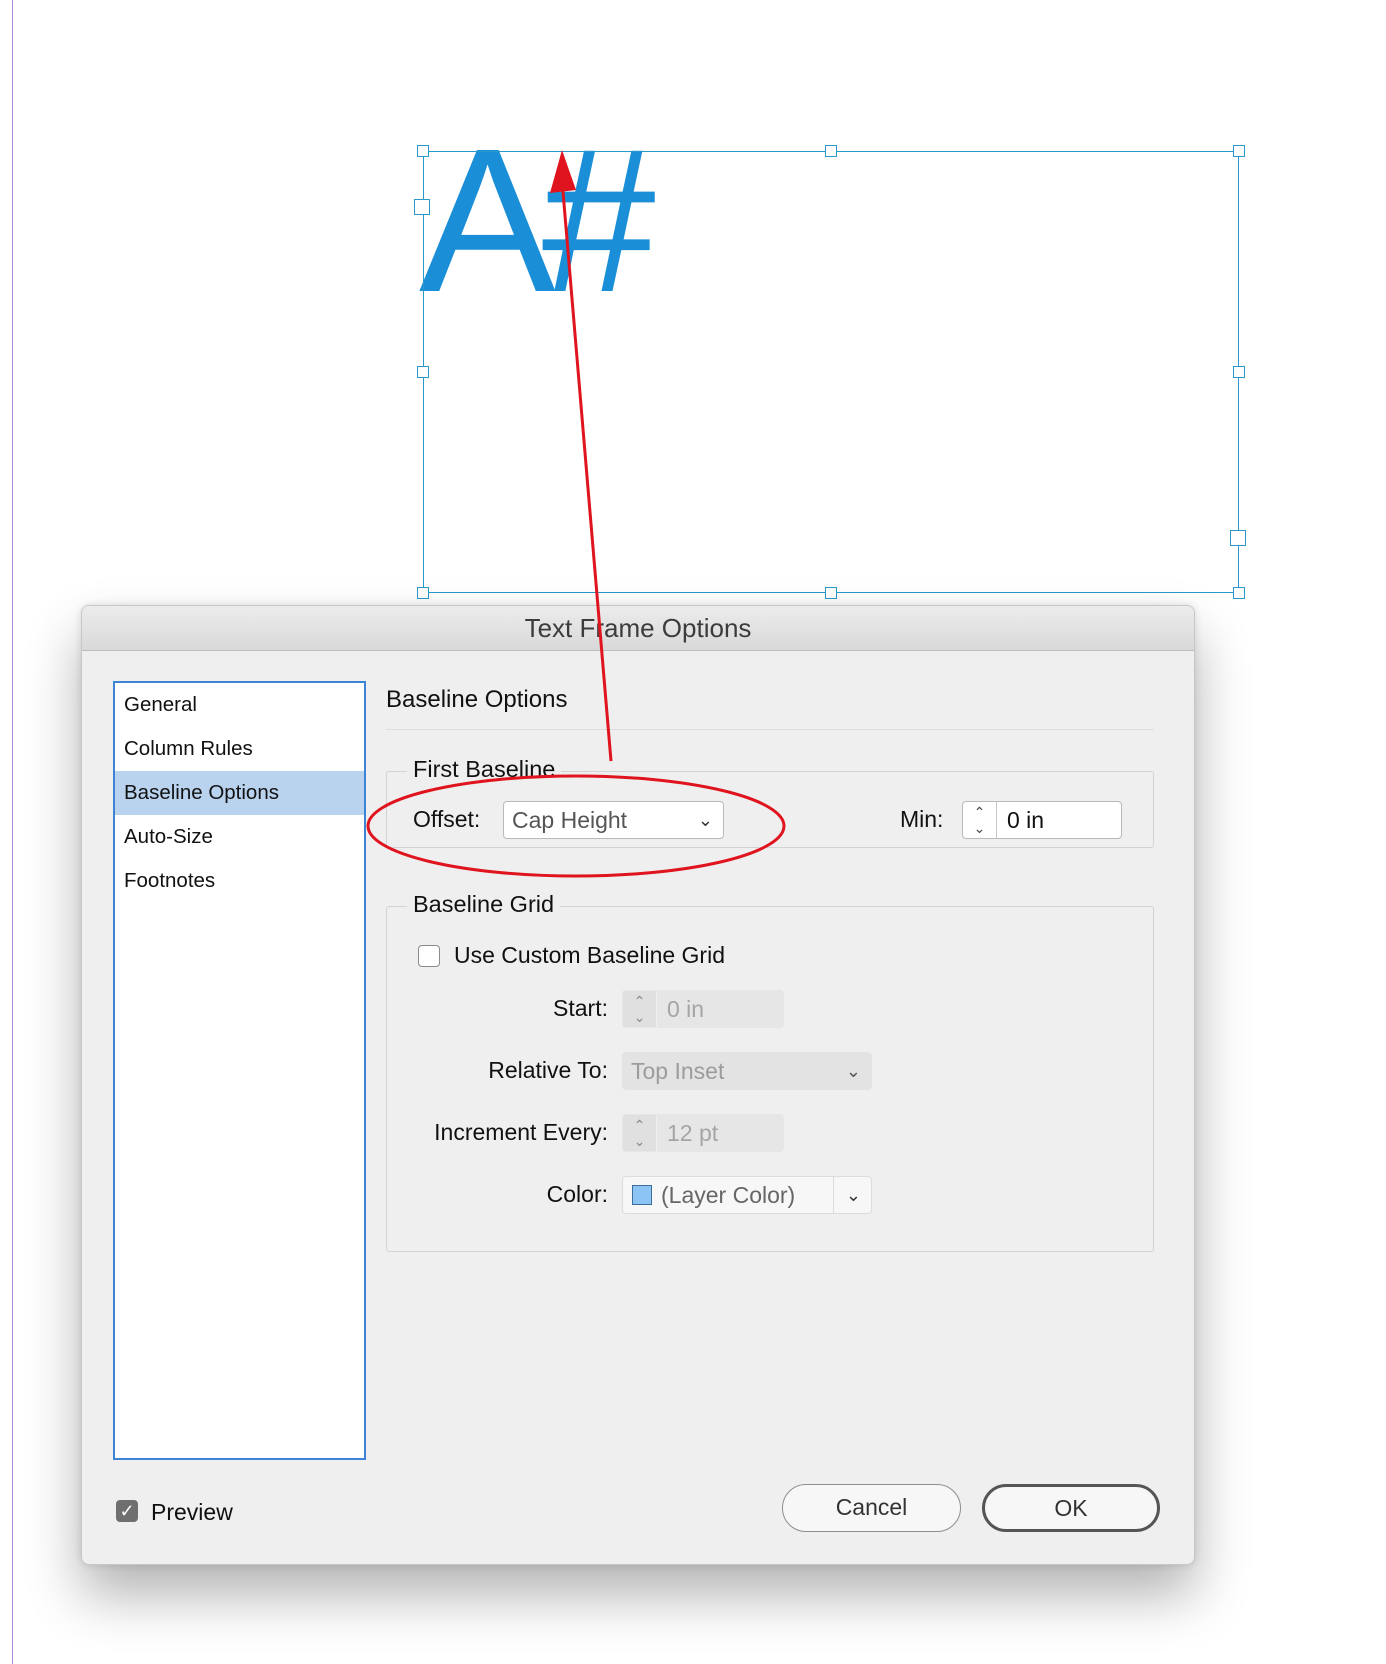 The height and width of the screenshot is (1664, 1386). What do you see at coordinates (580, 1008) in the screenshot?
I see `start-label: Start:` at bounding box center [580, 1008].